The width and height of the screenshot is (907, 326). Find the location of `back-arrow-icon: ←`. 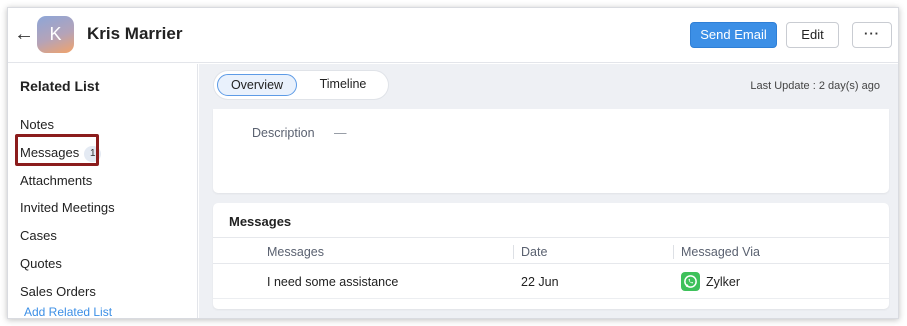

back-arrow-icon: ← is located at coordinates (24, 34).